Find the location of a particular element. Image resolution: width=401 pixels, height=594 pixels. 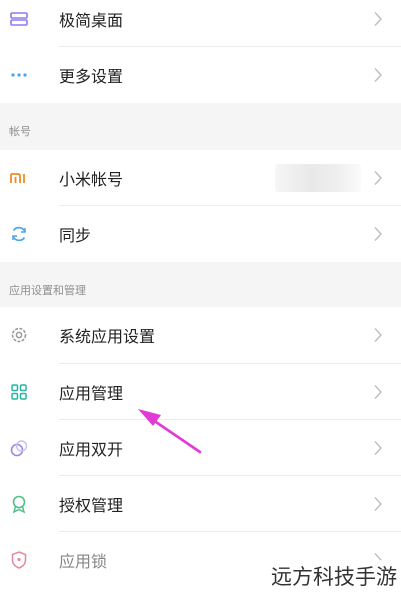

section-header: 应用设置和管理 is located at coordinates (47, 290).